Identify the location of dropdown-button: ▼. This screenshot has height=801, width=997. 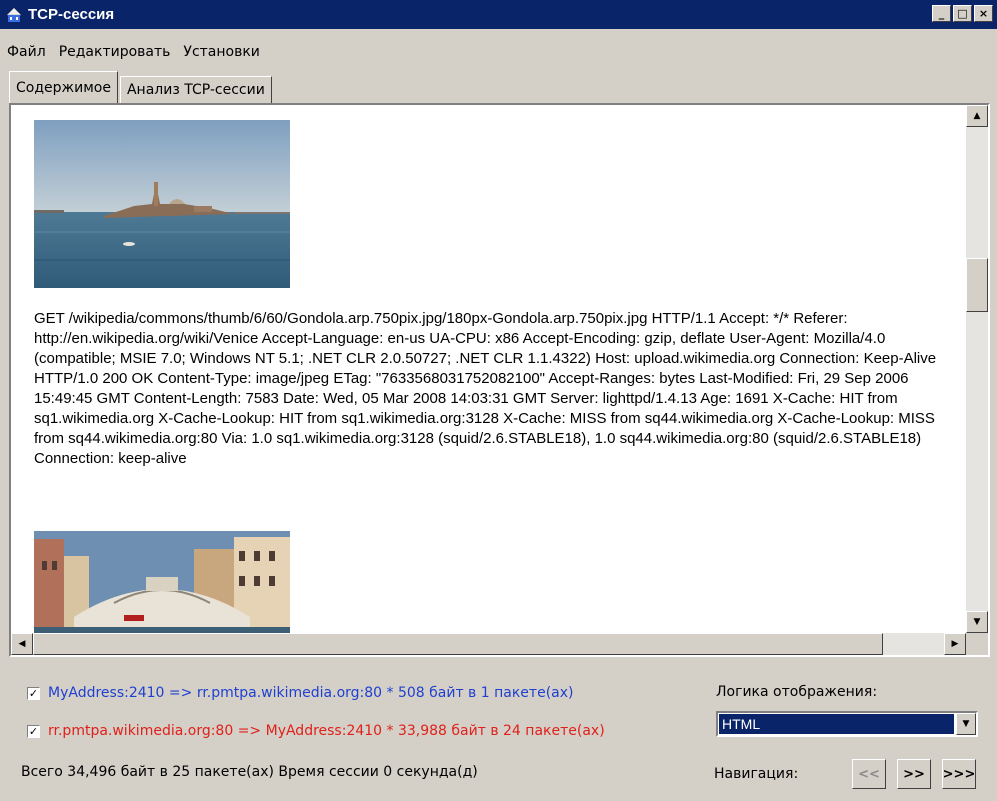
(966, 724).